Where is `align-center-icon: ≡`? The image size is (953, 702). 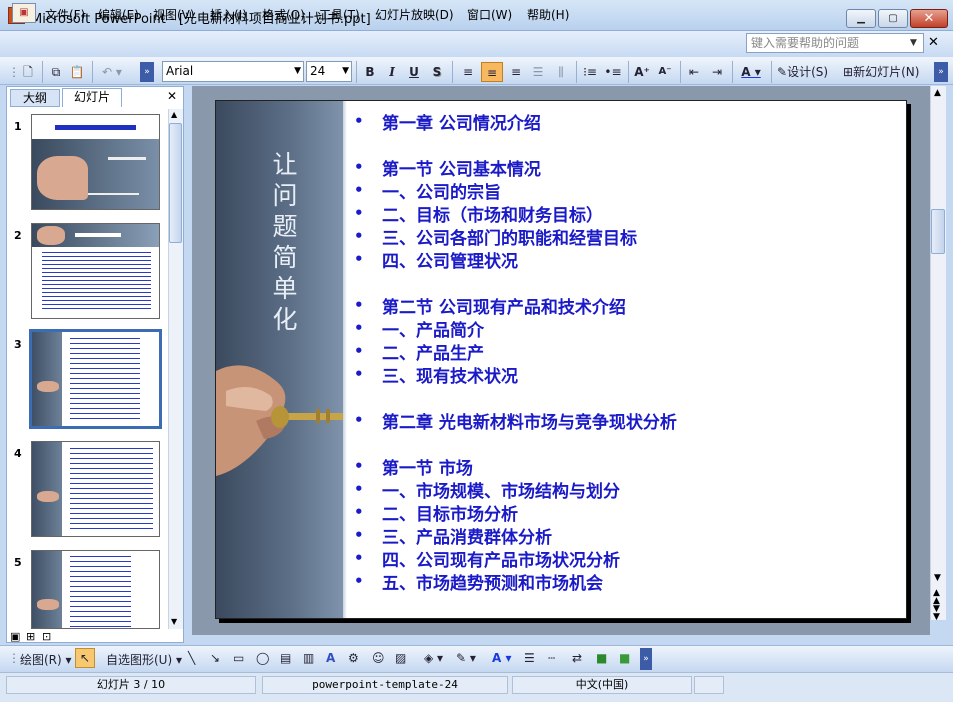 align-center-icon: ≡ is located at coordinates (492, 72).